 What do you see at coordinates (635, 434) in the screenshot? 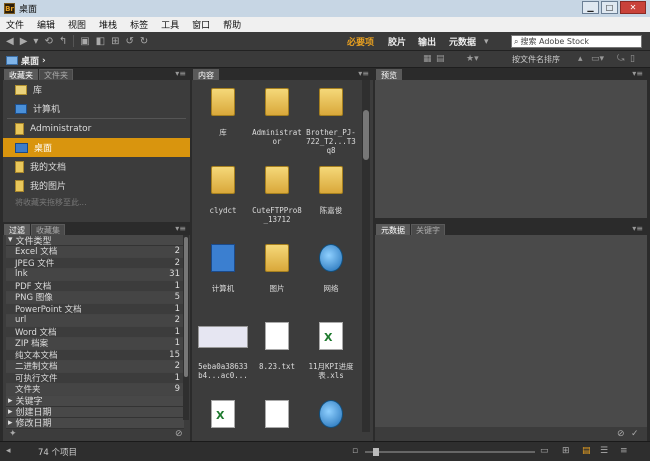
I see `metadata-apply-icon: ✓` at bounding box center [635, 434].